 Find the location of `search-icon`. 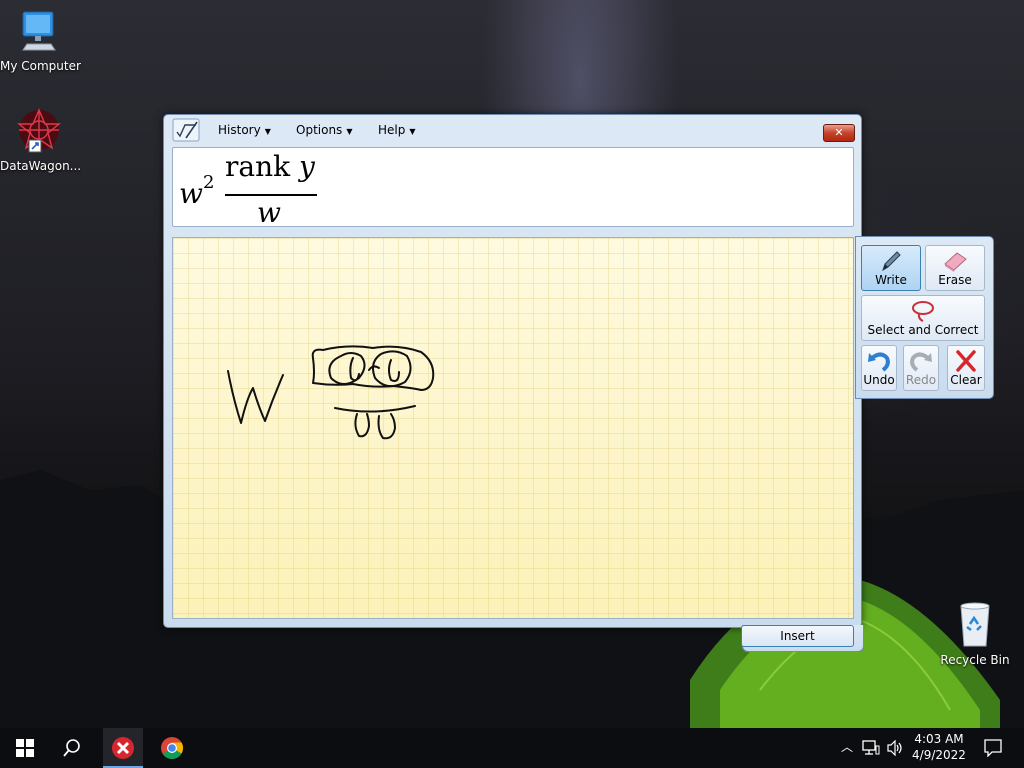

search-icon is located at coordinates (71, 748).